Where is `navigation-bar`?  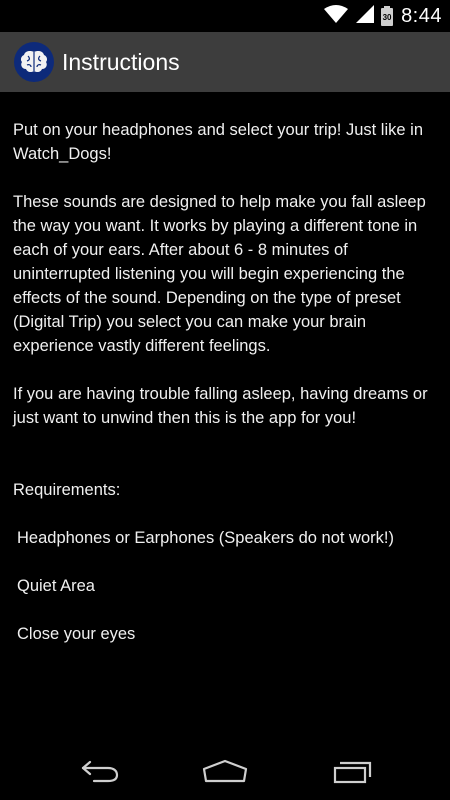 navigation-bar is located at coordinates (225, 773).